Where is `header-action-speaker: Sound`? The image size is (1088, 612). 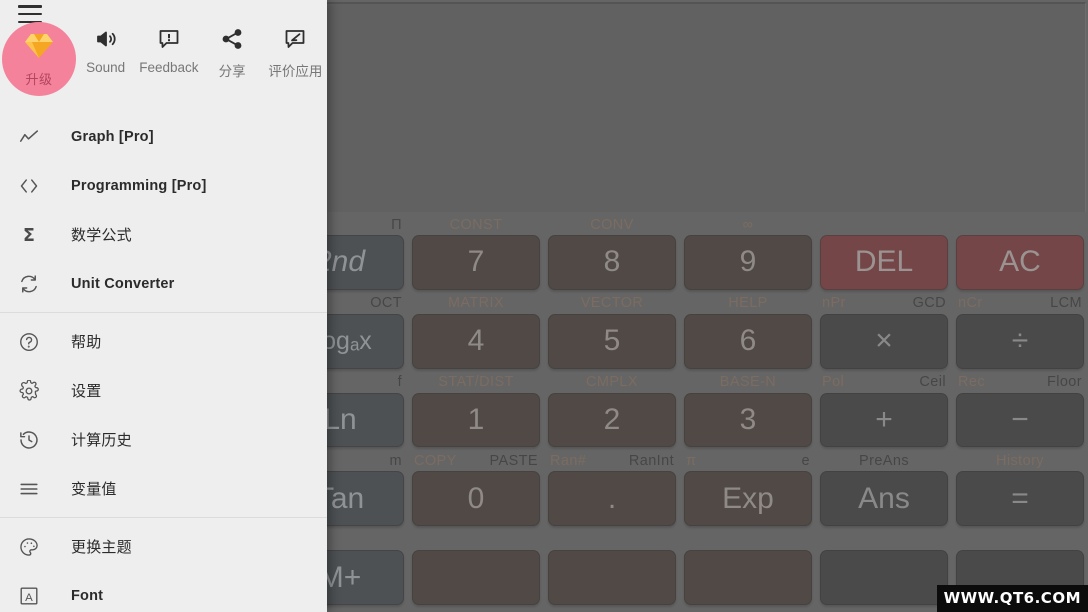 header-action-speaker: Sound is located at coordinates (105, 50).